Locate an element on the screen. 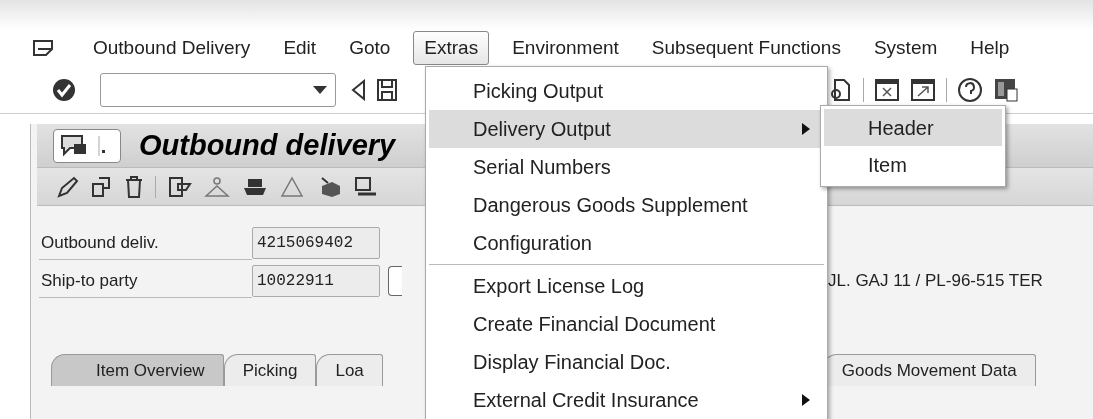 This screenshot has height=419, width=1093. menu-item: Dangerous Goods Supplement is located at coordinates (626, 205).